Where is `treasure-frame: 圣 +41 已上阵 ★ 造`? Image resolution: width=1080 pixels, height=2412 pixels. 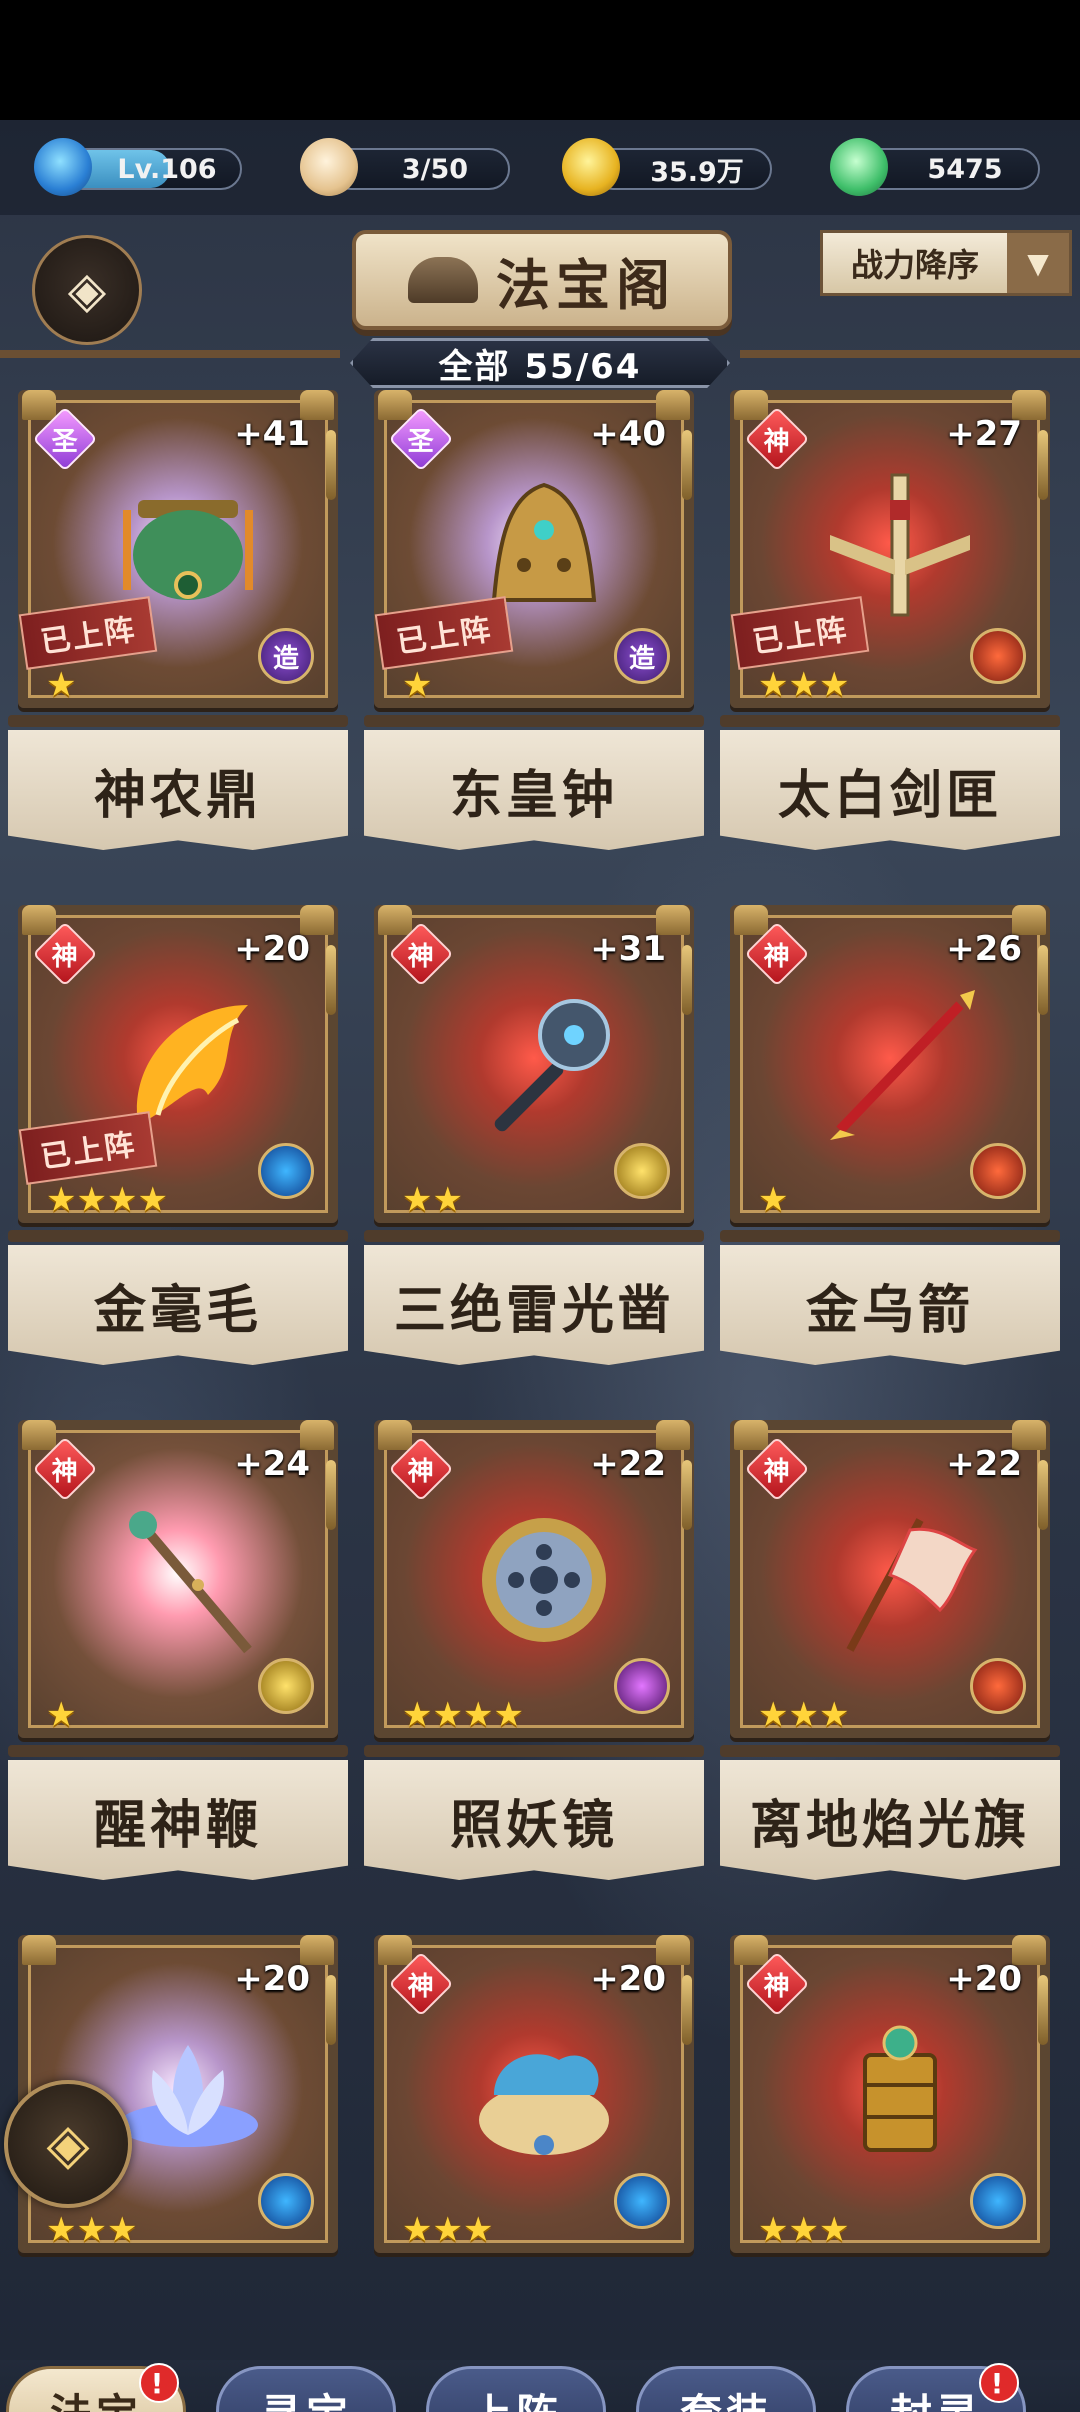
treasure-frame: 圣 +41 已上阵 ★ 造 is located at coordinates (178, 549).